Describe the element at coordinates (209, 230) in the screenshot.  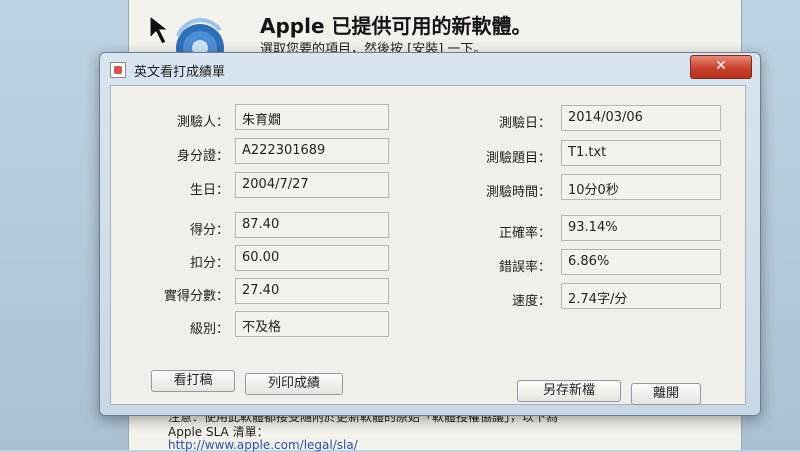
I see `score-label: 得分：` at that location.